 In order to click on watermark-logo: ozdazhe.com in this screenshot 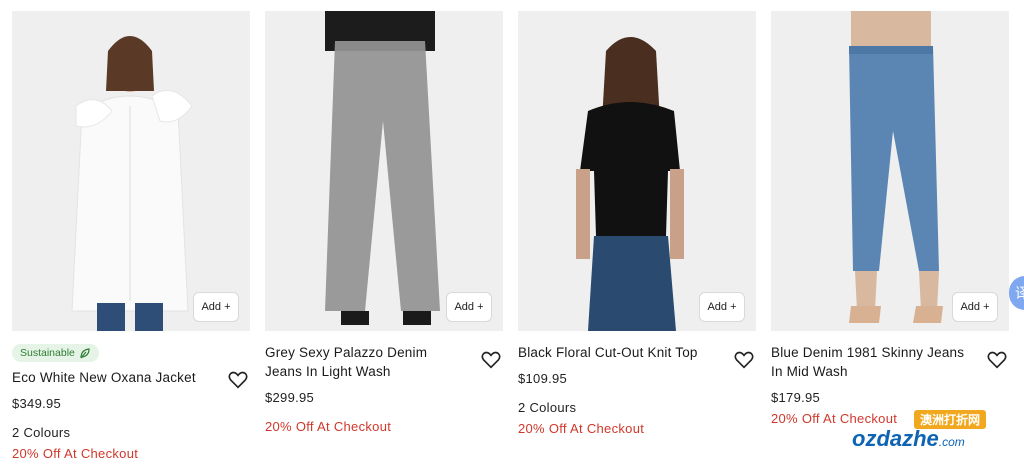, I will do `click(908, 439)`.